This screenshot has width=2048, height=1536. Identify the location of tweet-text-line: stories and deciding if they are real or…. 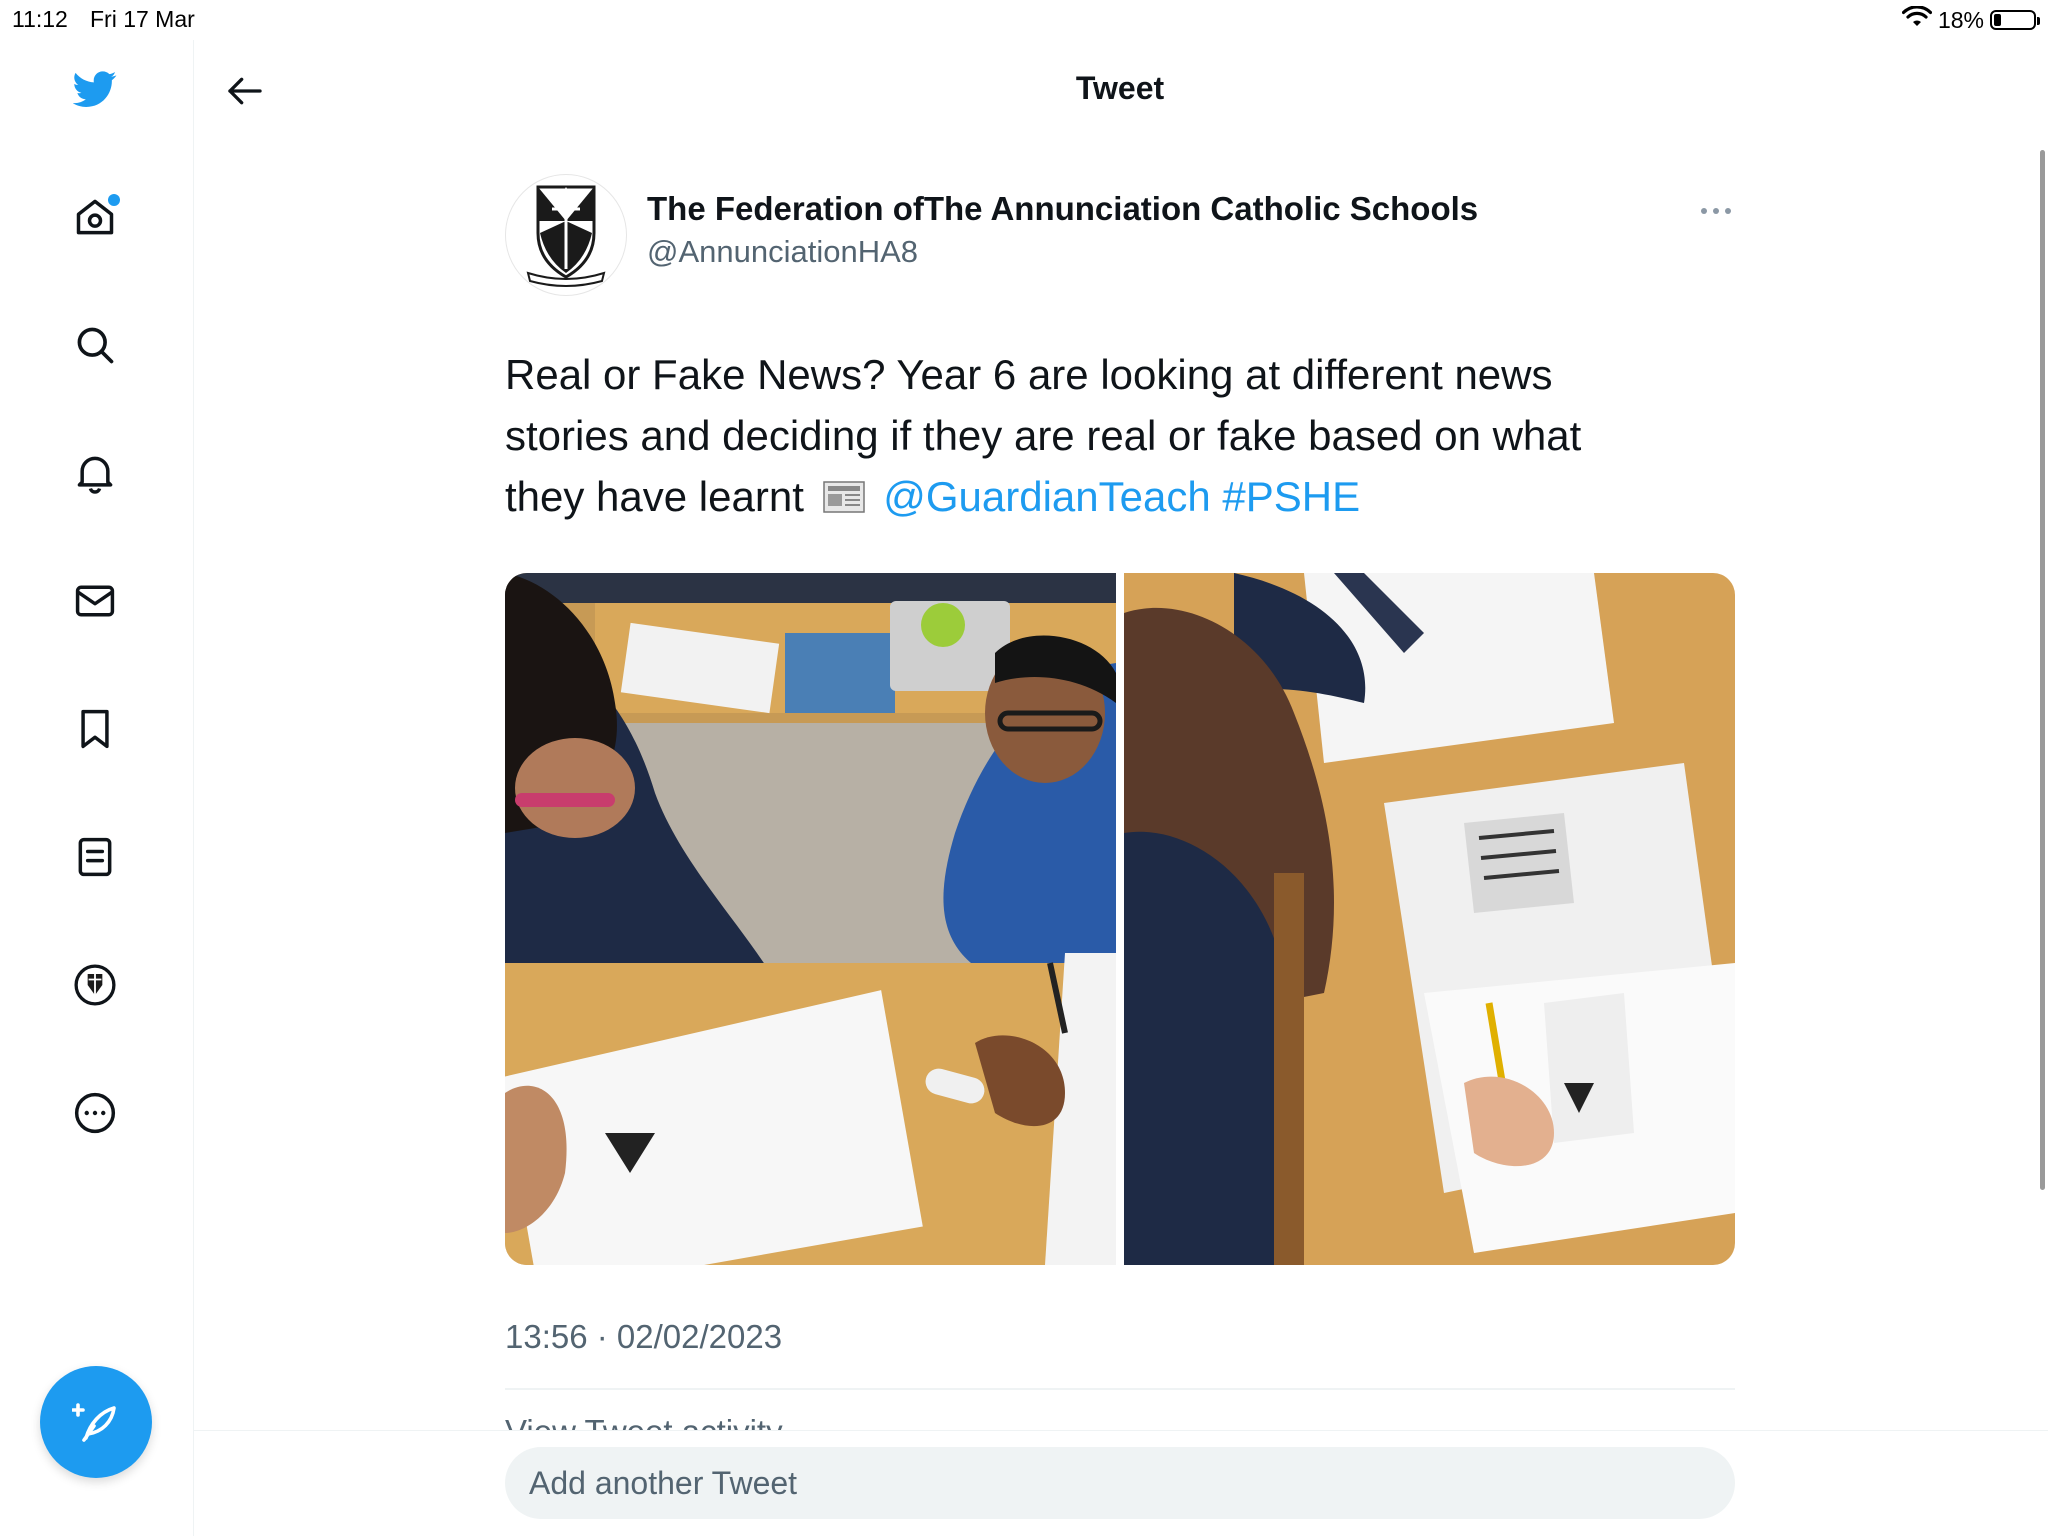
(1043, 435).